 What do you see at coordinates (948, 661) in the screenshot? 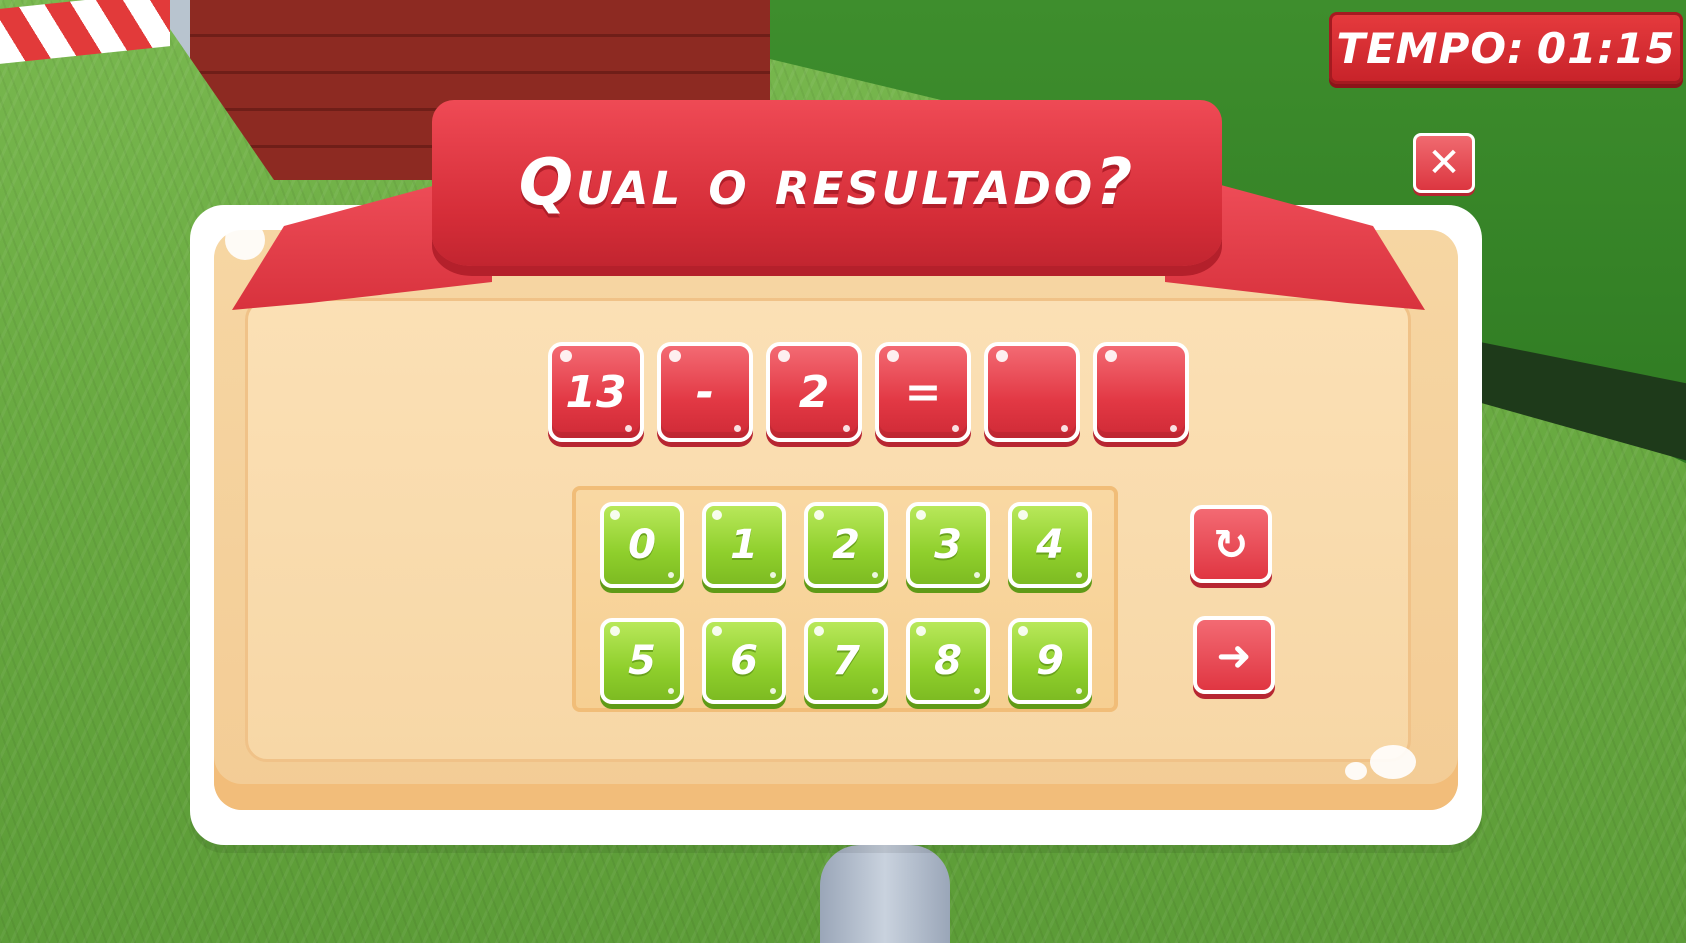
I see `key-8: 8` at bounding box center [948, 661].